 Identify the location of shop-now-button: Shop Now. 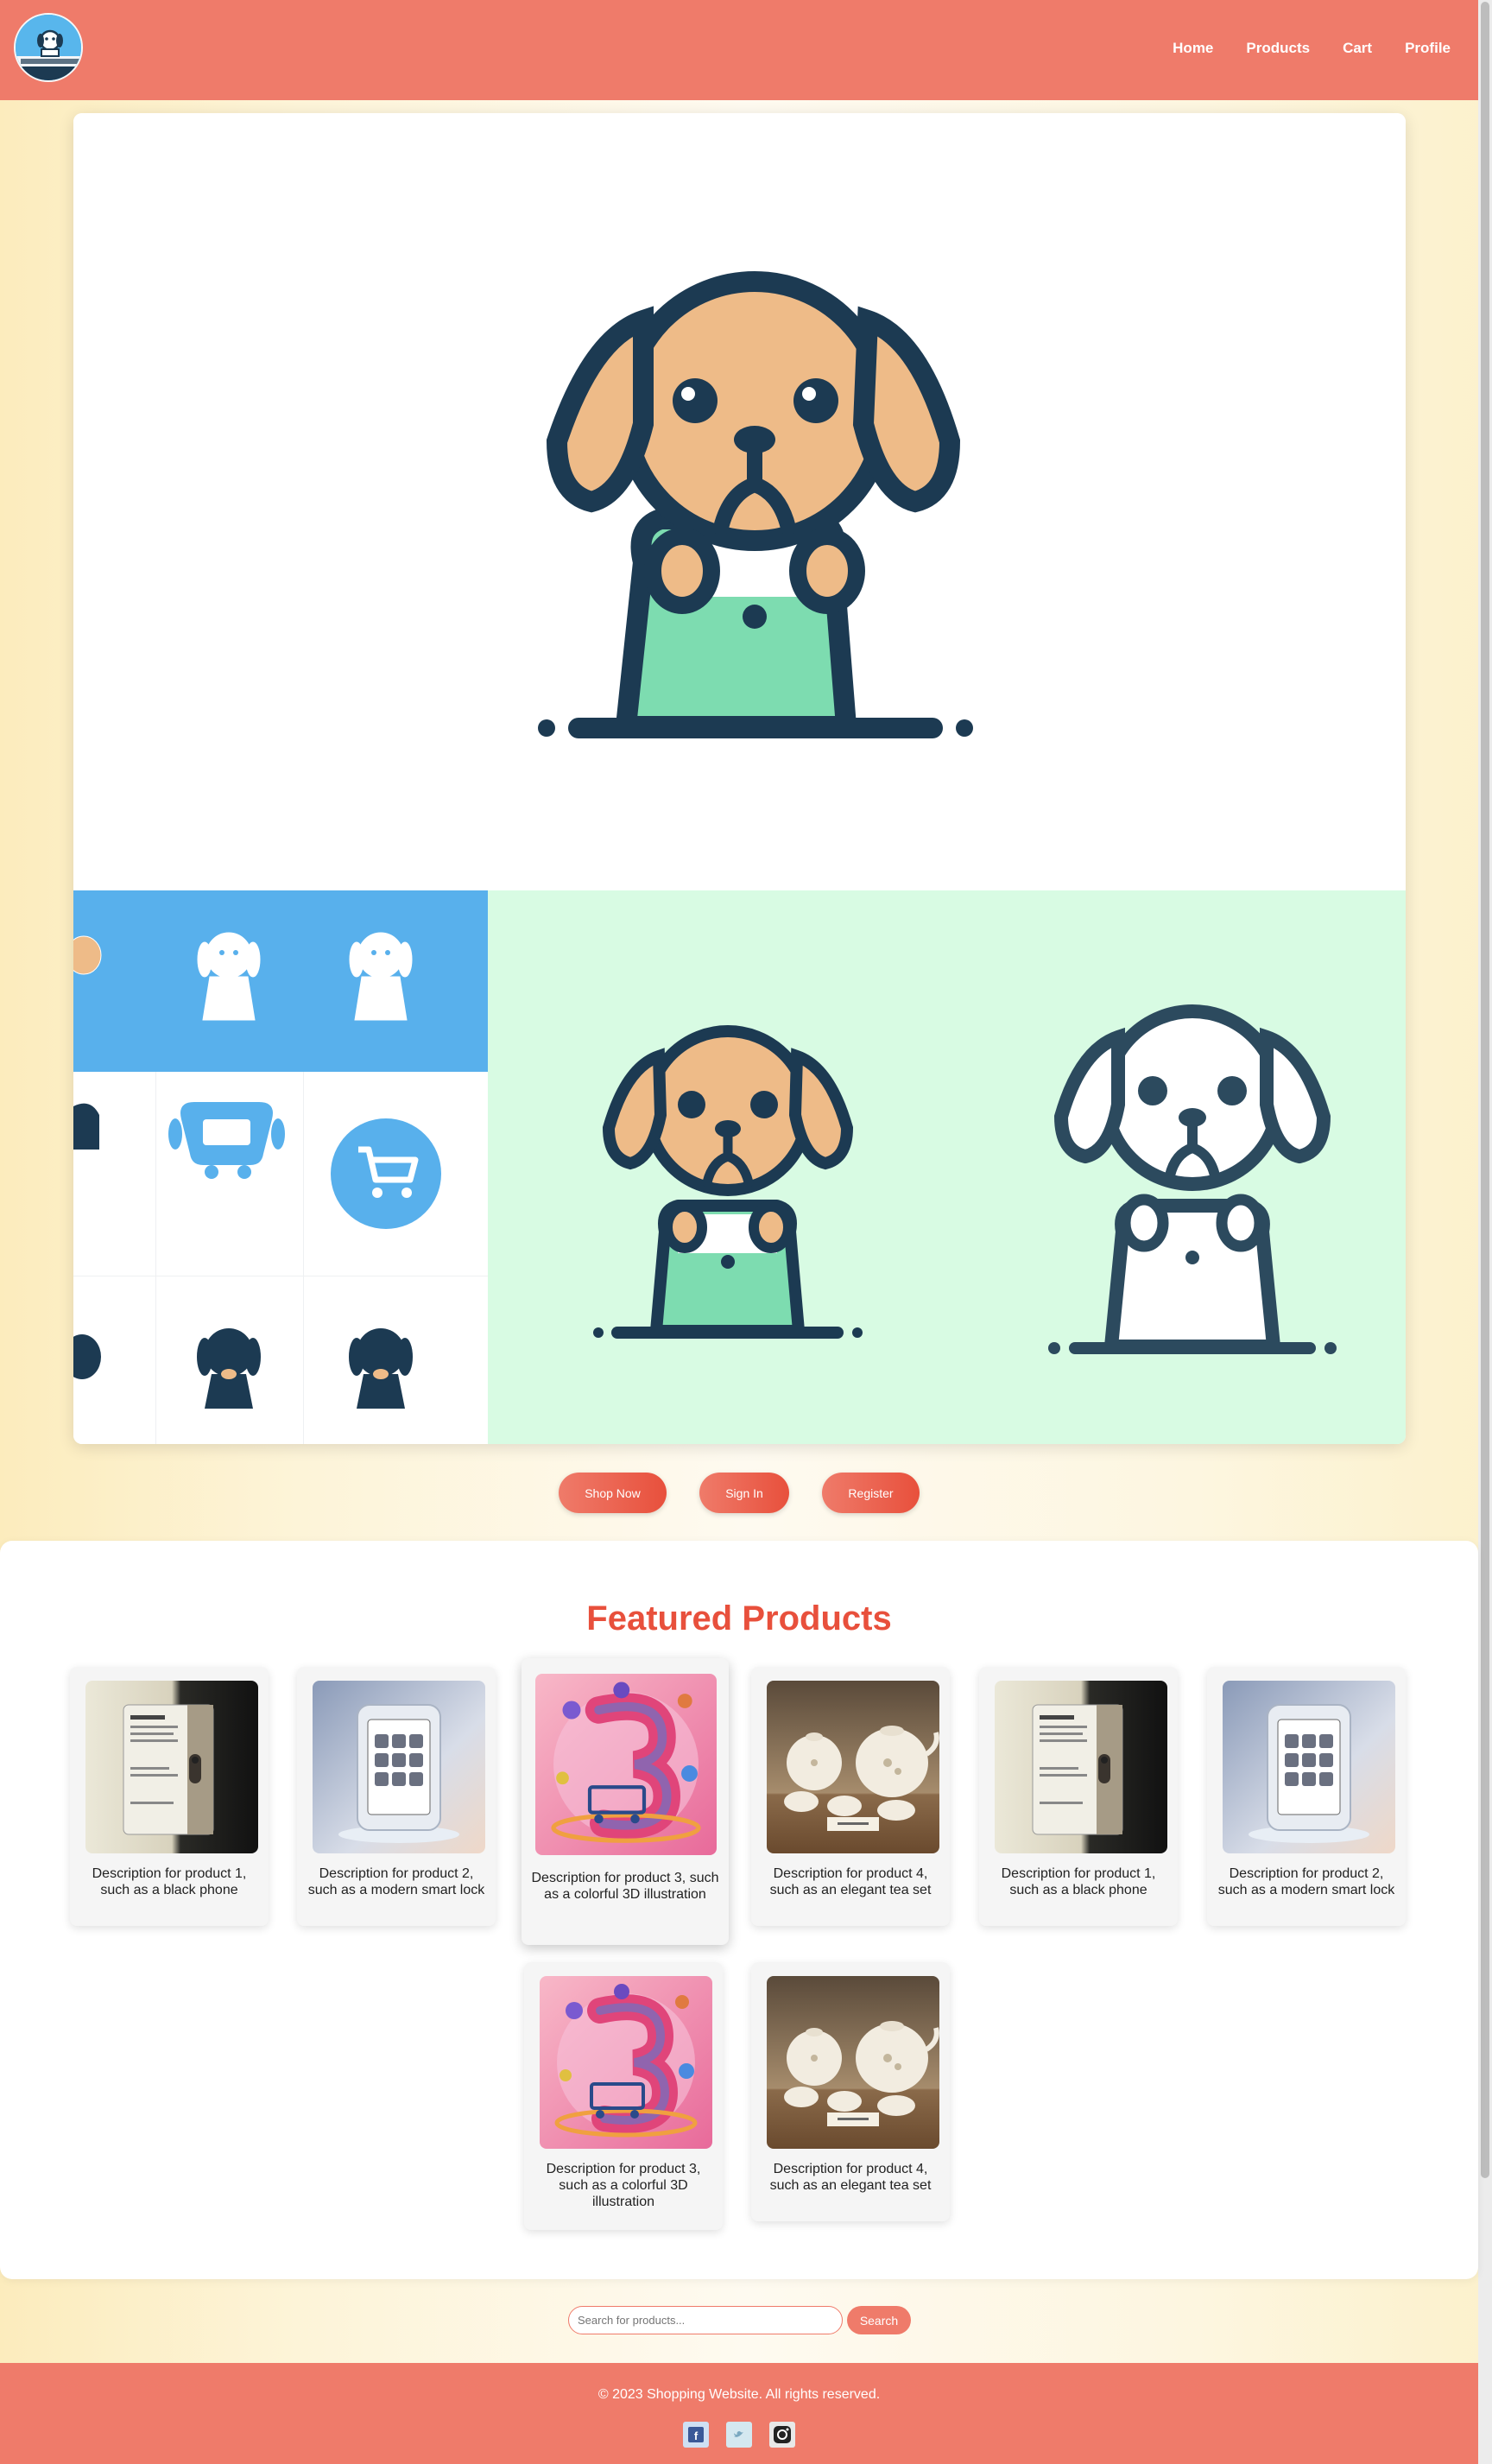
(613, 1493).